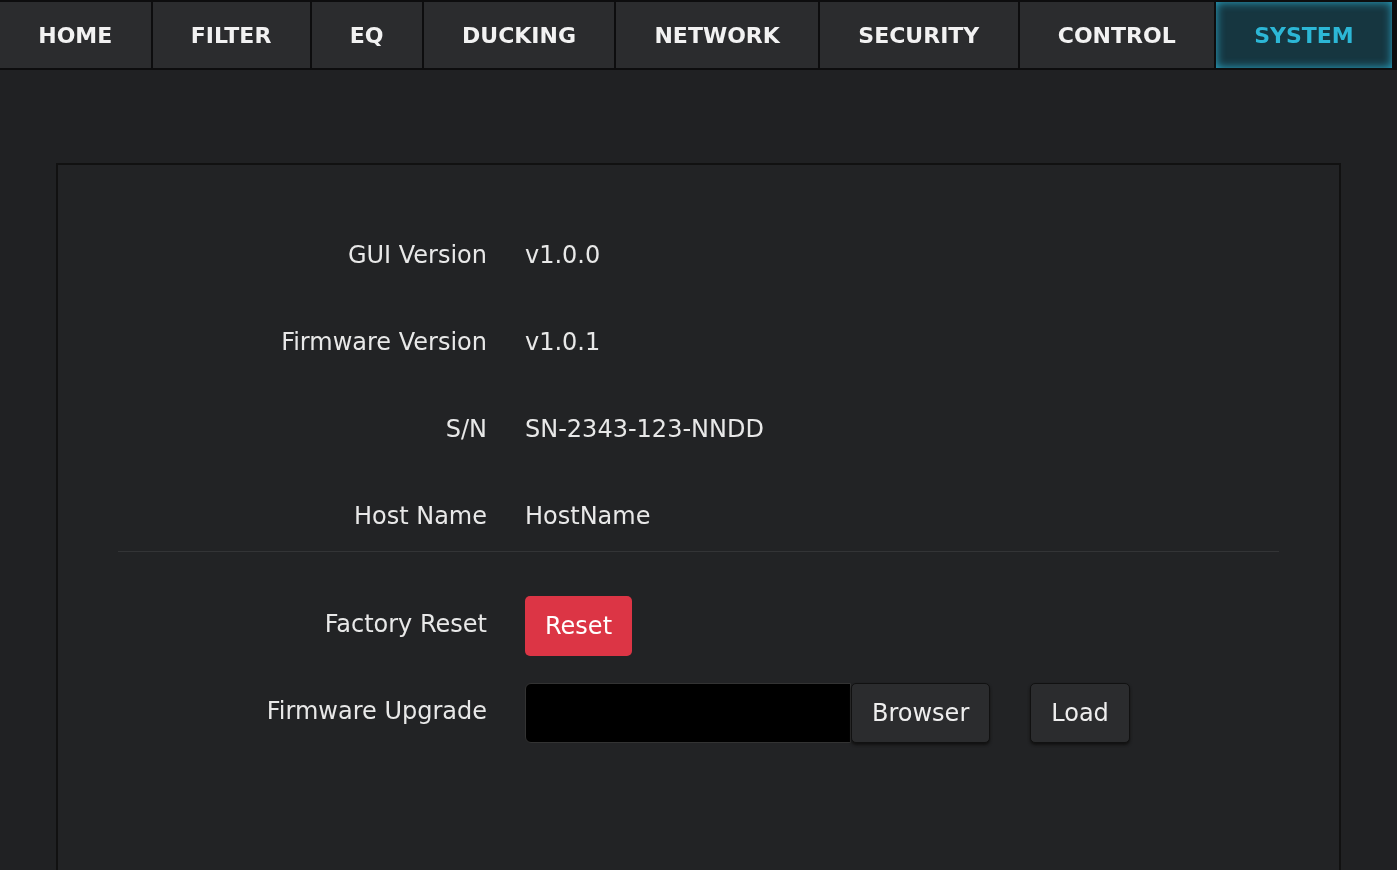 Image resolution: width=1397 pixels, height=870 pixels. What do you see at coordinates (588, 516) in the screenshot?
I see `field-value: HostName` at bounding box center [588, 516].